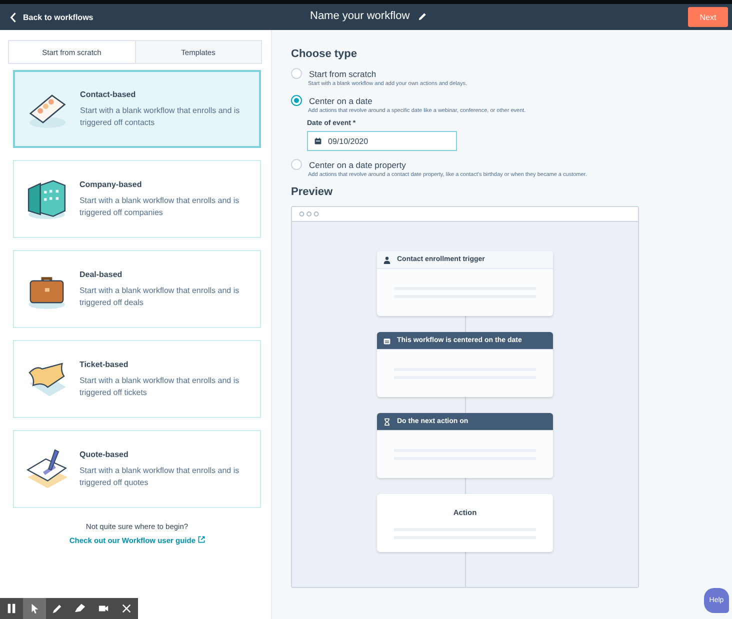 This screenshot has height=619, width=732. What do you see at coordinates (160, 116) in the screenshot?
I see `card-description: Start with a blank workflow that enrolls and is triggered off contacts` at bounding box center [160, 116].